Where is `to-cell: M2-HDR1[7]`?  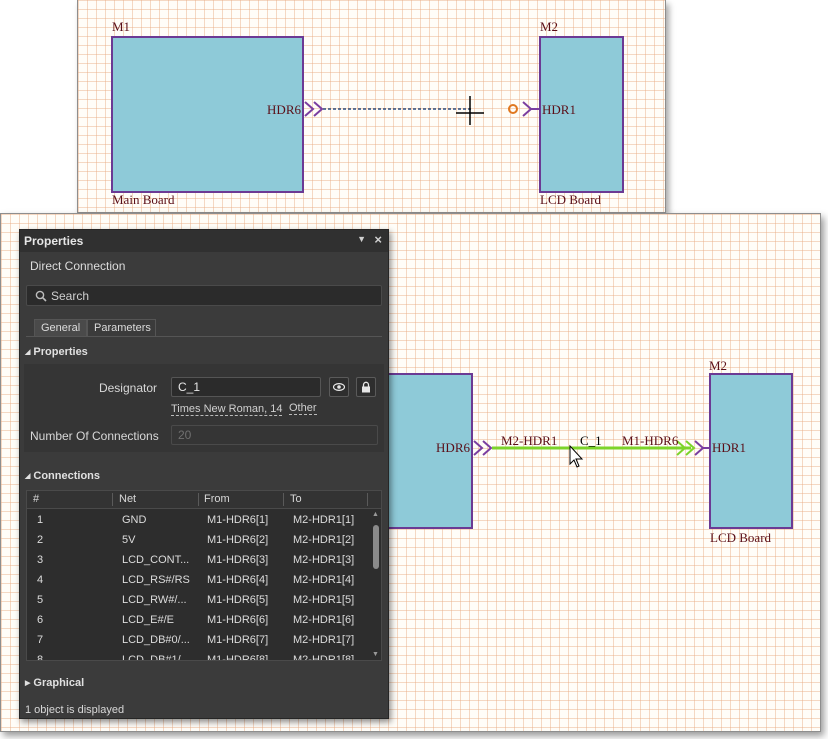 to-cell: M2-HDR1[7] is located at coordinates (324, 640).